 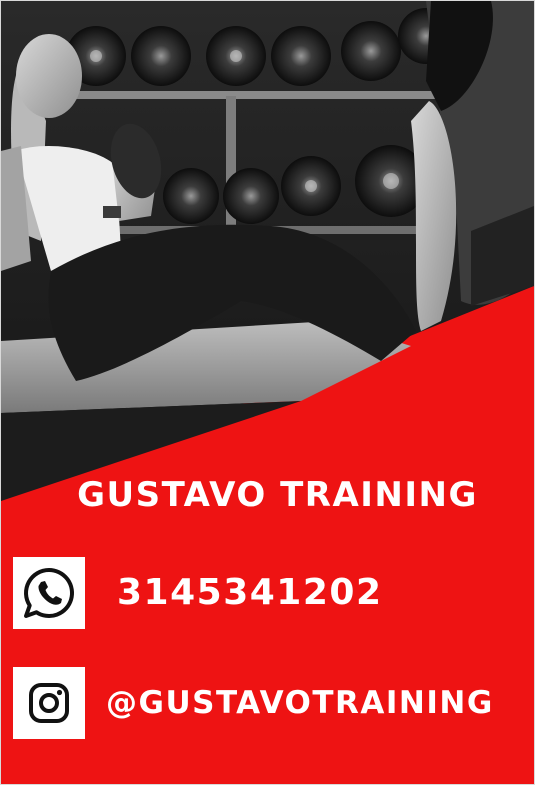 What do you see at coordinates (49, 703) in the screenshot?
I see `instagram-icon` at bounding box center [49, 703].